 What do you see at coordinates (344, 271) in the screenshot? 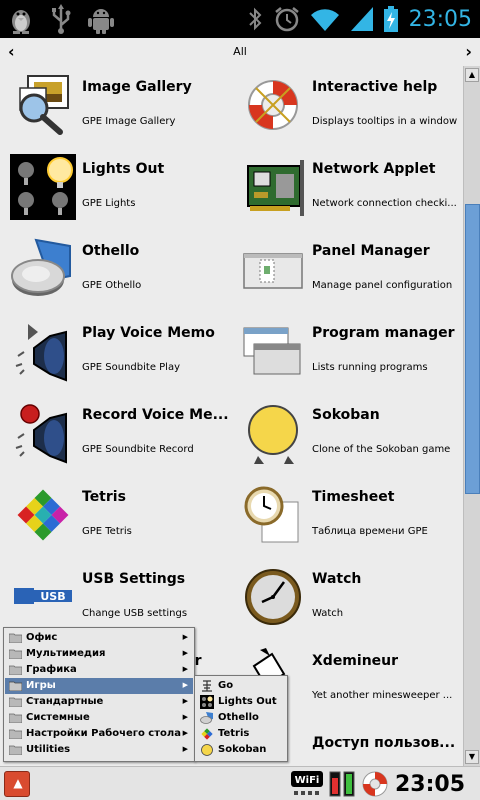
I see `app-panel-manager: Panel Manager Manage panel configuration` at bounding box center [344, 271].